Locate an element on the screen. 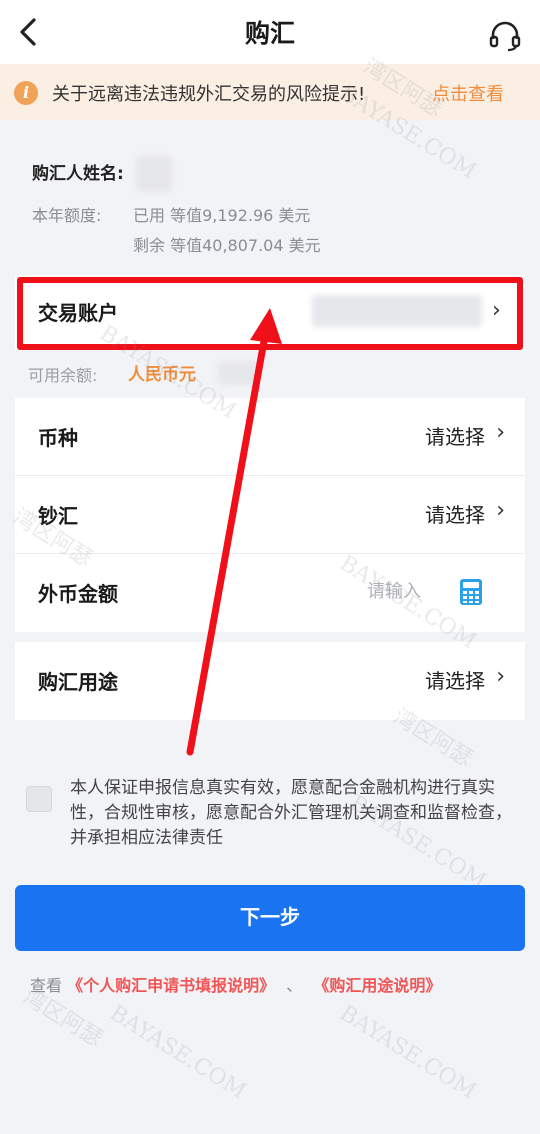 The image size is (540, 1134). purpose-select-value: 请选择 is located at coordinates (455, 681).